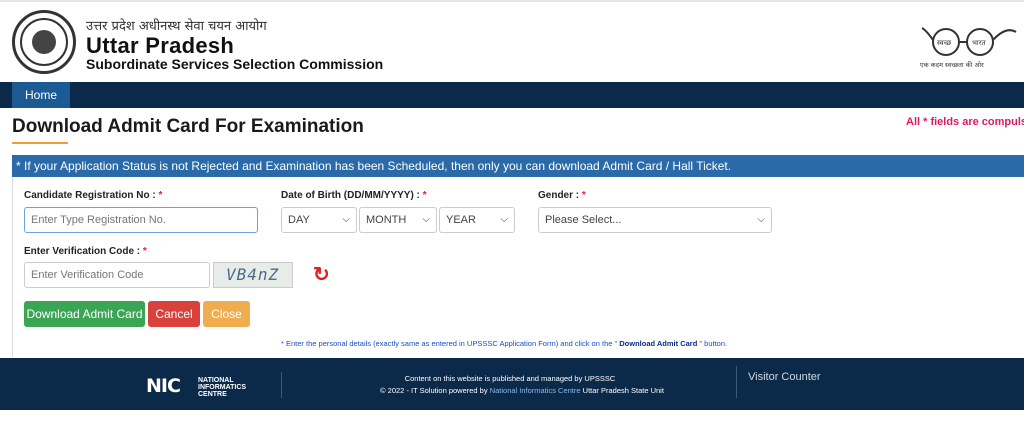 This screenshot has width=1024, height=427. Describe the element at coordinates (712, 343) in the screenshot. I see `note-suffix: " button.` at that location.